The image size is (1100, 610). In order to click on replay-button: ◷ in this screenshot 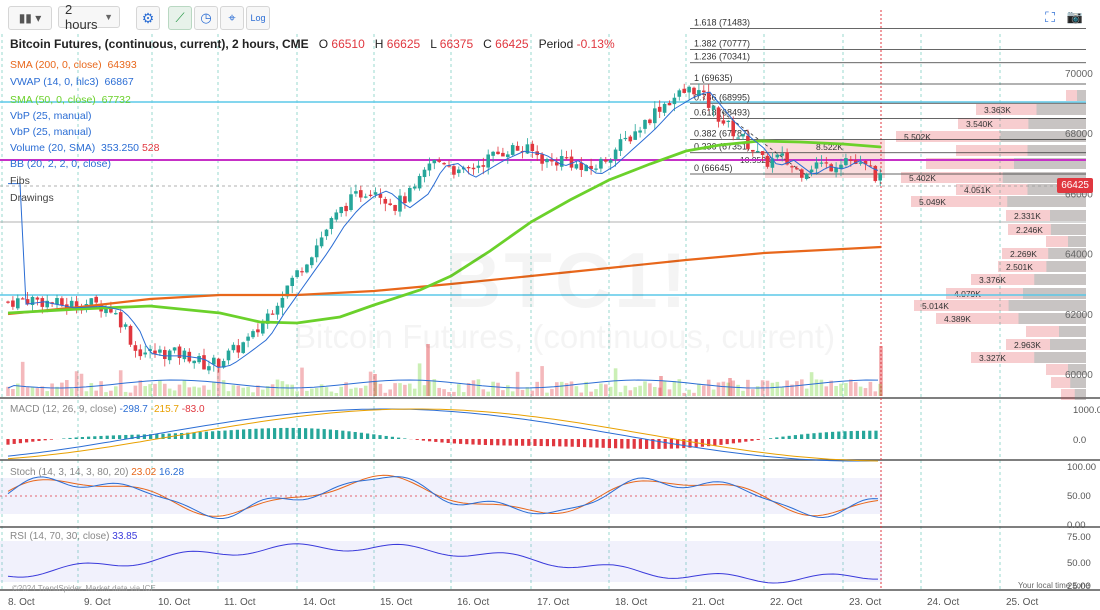, I will do `click(206, 18)`.